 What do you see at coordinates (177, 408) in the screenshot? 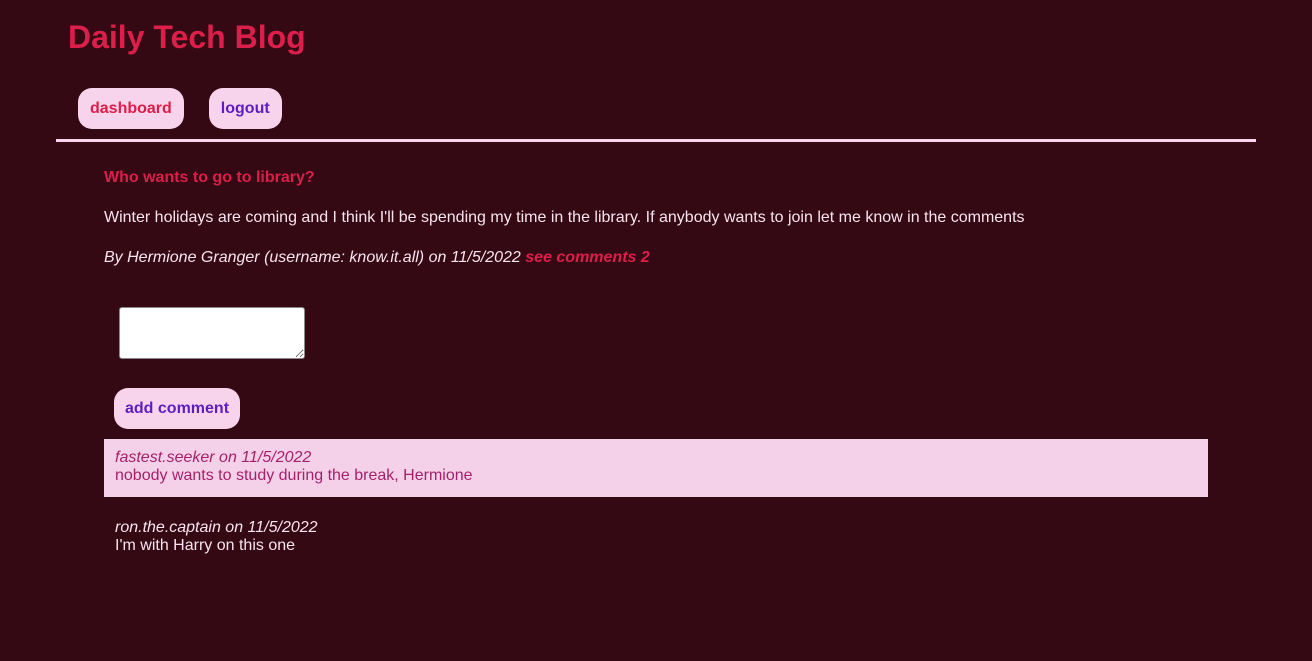
I see `add-comment-button: add comment` at bounding box center [177, 408].